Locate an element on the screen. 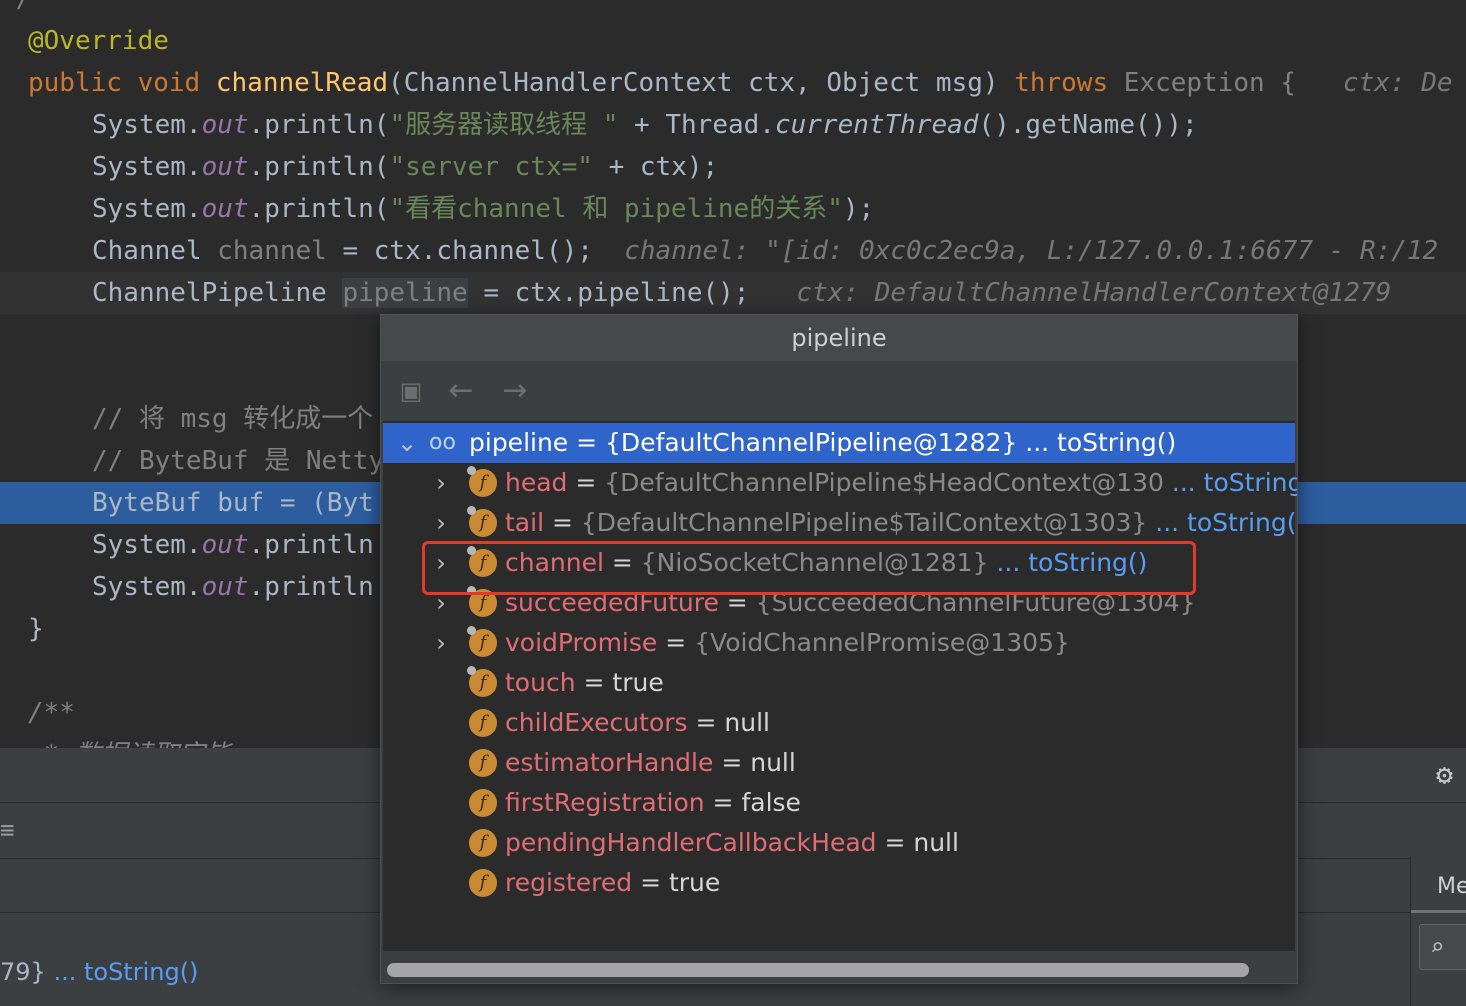 The height and width of the screenshot is (1006, 1466). field-name: pendingHandlerCallbackHead is located at coordinates (691, 842).